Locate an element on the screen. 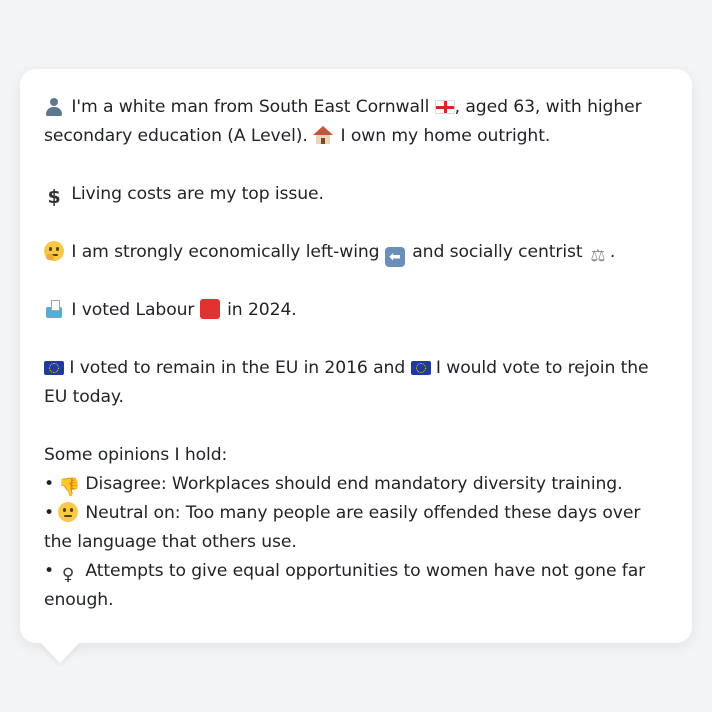  neutral-face-icon is located at coordinates (68, 512).